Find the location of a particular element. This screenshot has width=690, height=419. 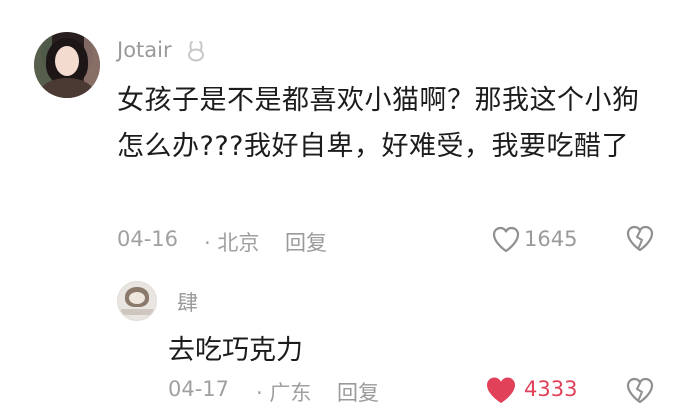

avatar-face is located at coordinates (67, 61).